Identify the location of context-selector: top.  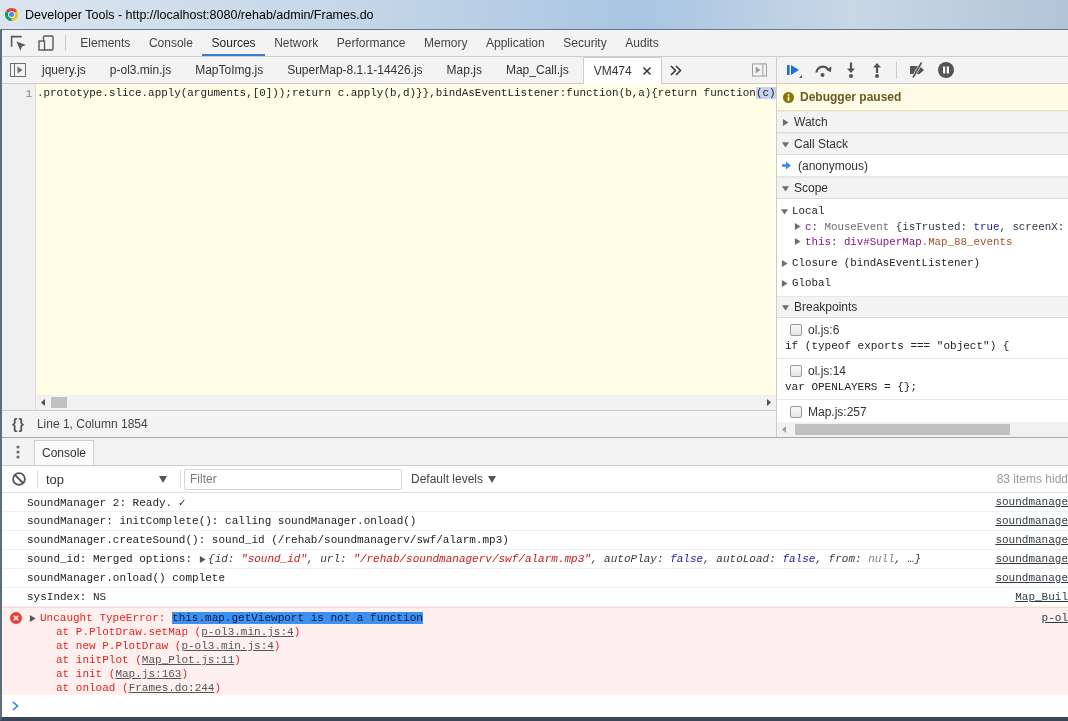
(107, 479).